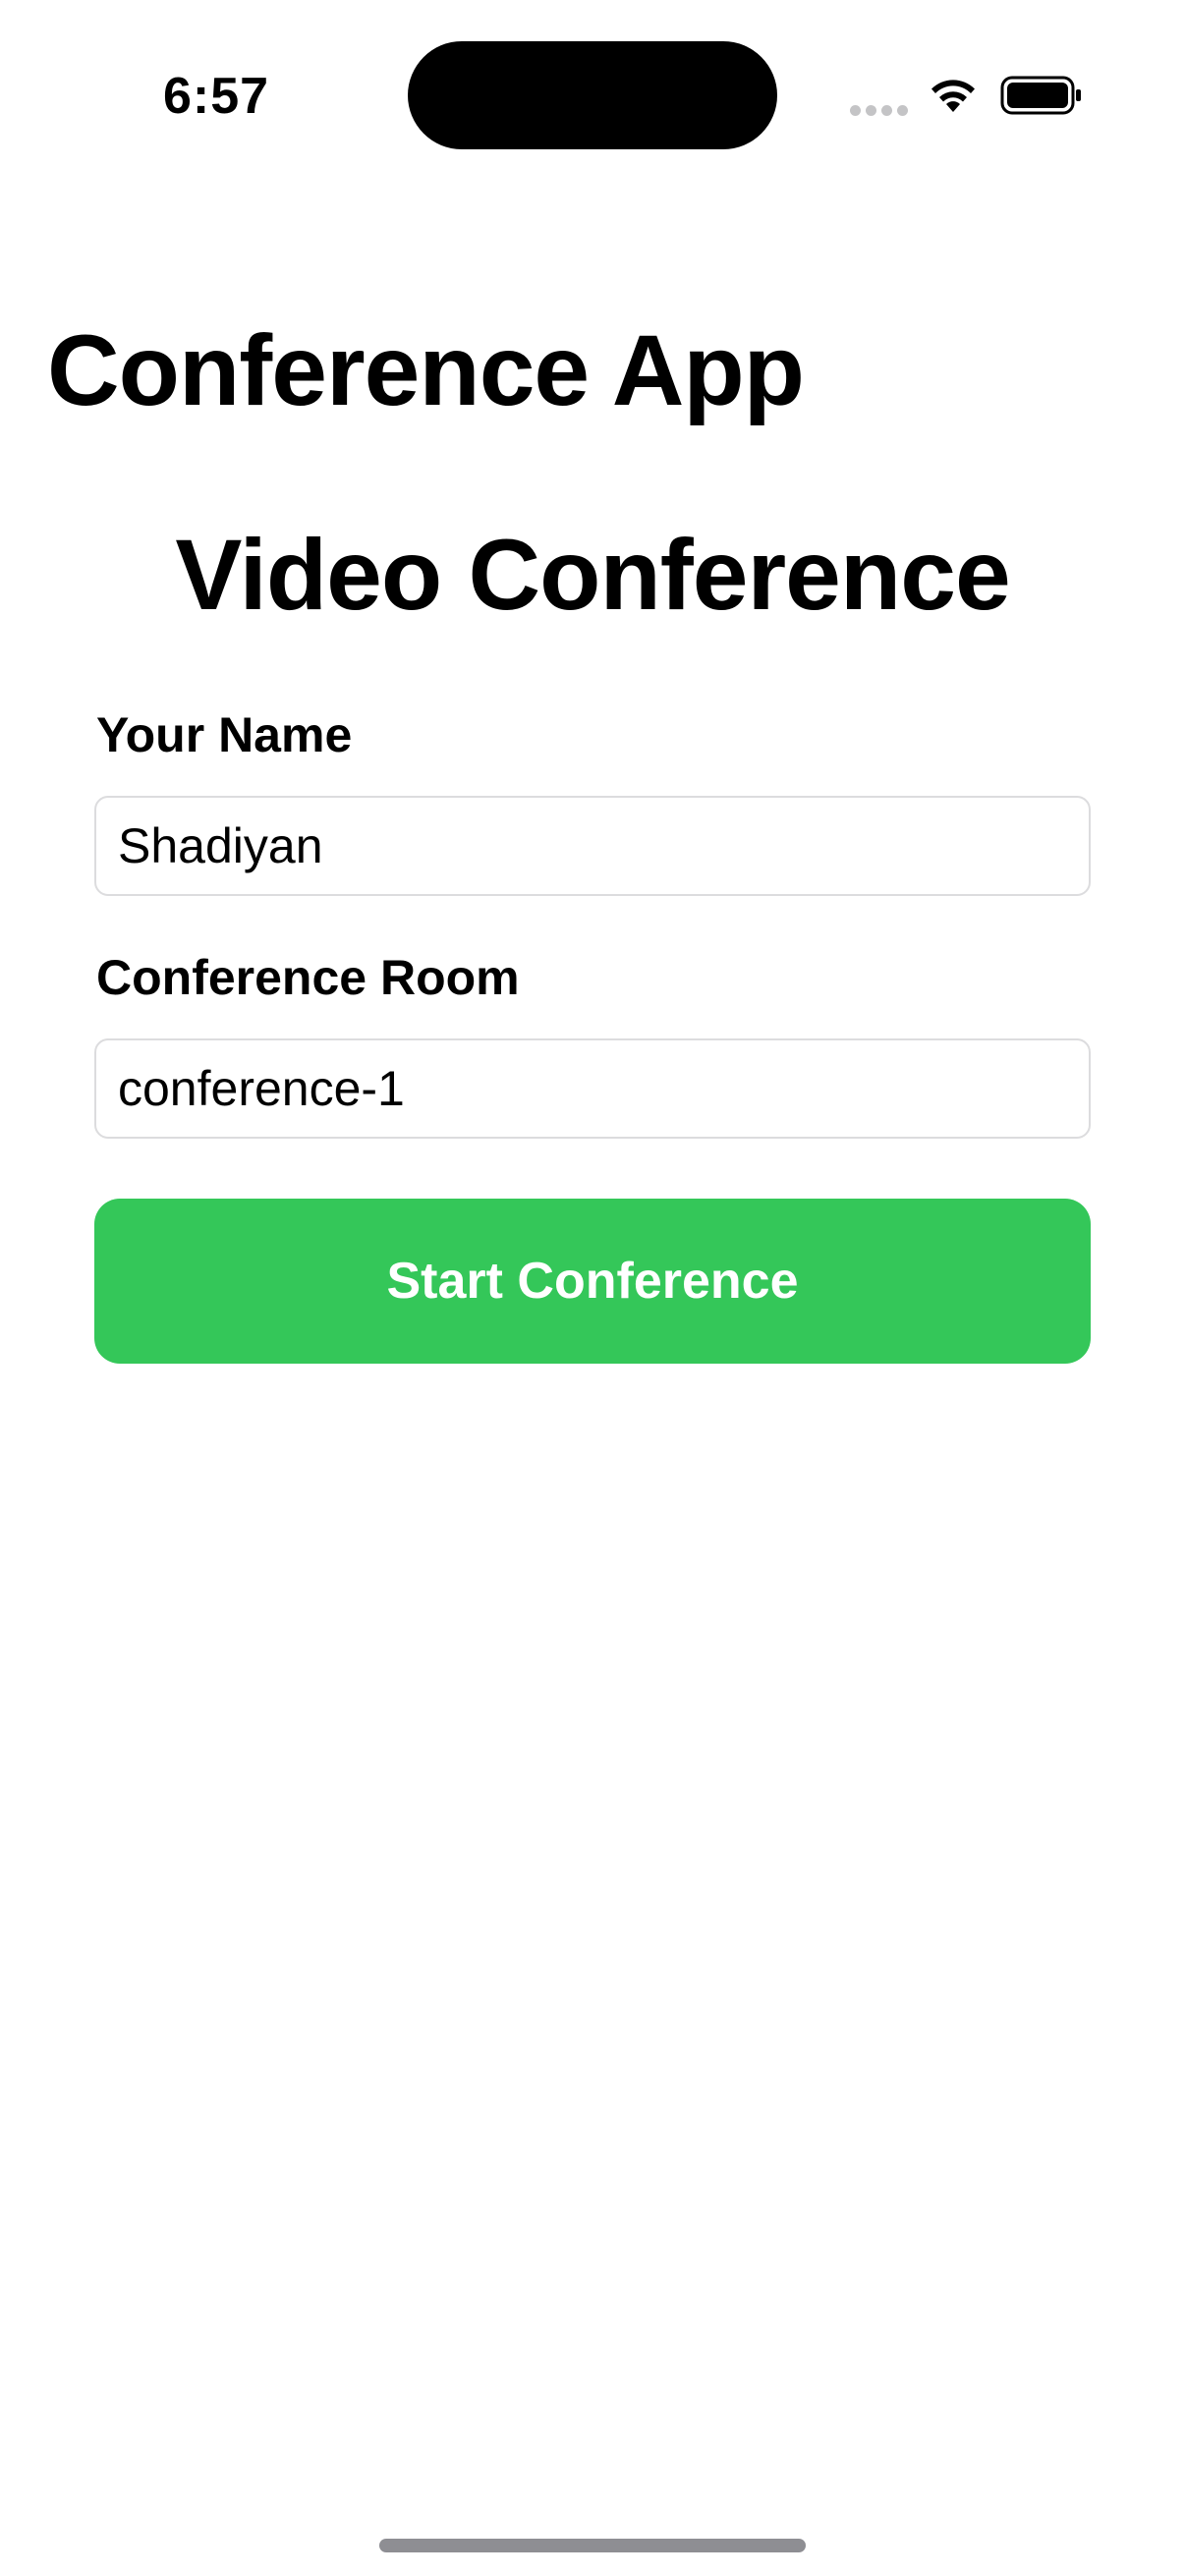 This screenshot has height=2576, width=1185. What do you see at coordinates (1041, 95) in the screenshot?
I see `battery-icon` at bounding box center [1041, 95].